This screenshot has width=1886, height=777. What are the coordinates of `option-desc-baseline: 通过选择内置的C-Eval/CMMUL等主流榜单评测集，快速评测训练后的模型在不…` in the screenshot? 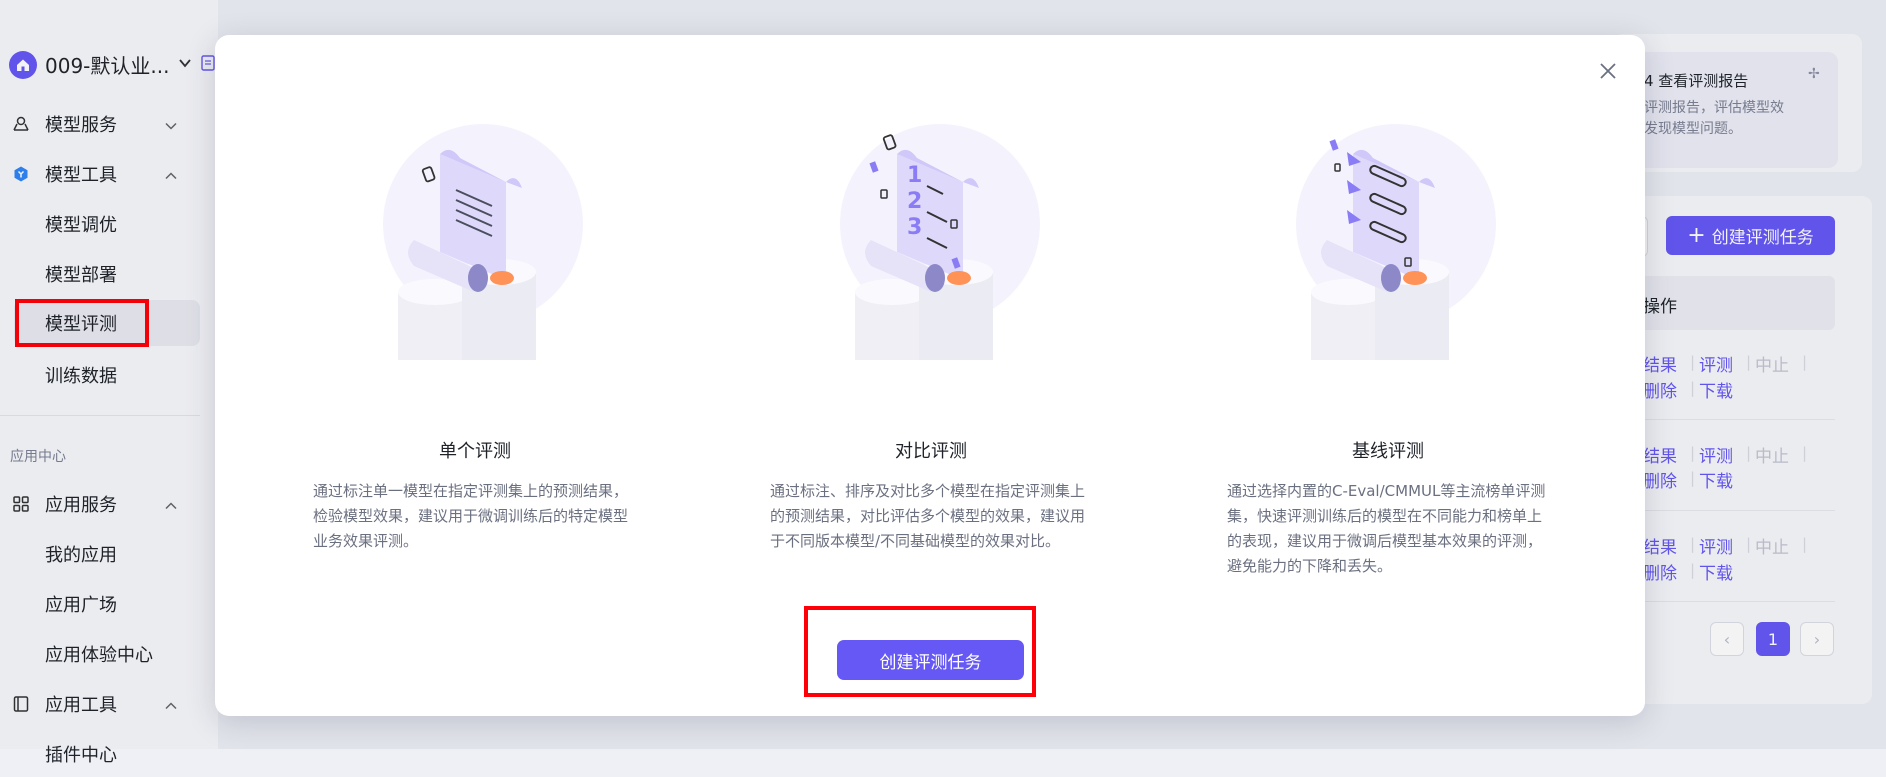 It's located at (1386, 528).